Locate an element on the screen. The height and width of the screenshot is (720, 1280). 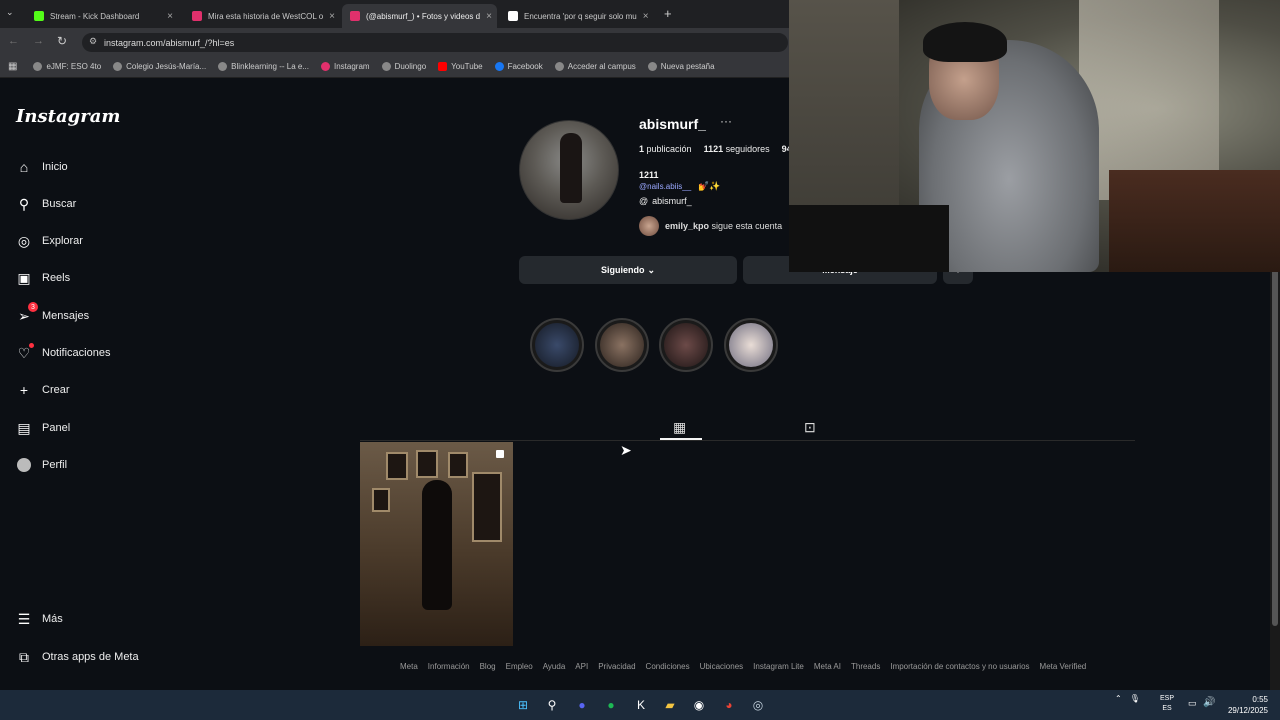
network-icon: ▭ is located at coordinates (1192, 703).